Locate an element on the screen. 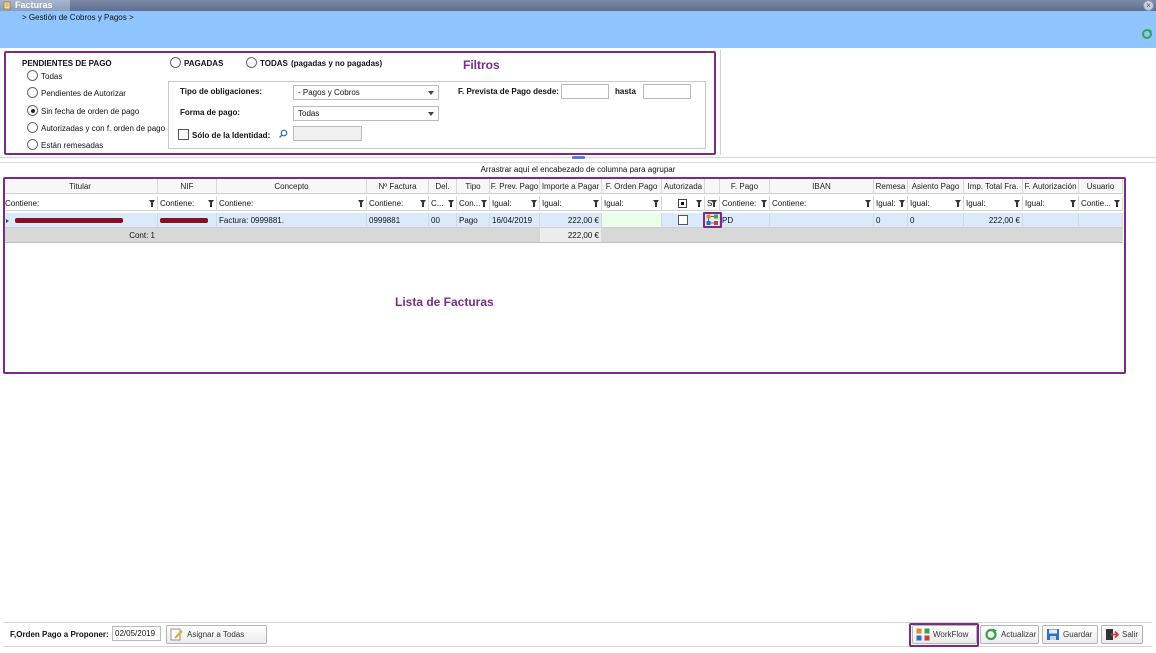 The image size is (1156, 653). col-f-pago: F. Pago is located at coordinates (745, 186).